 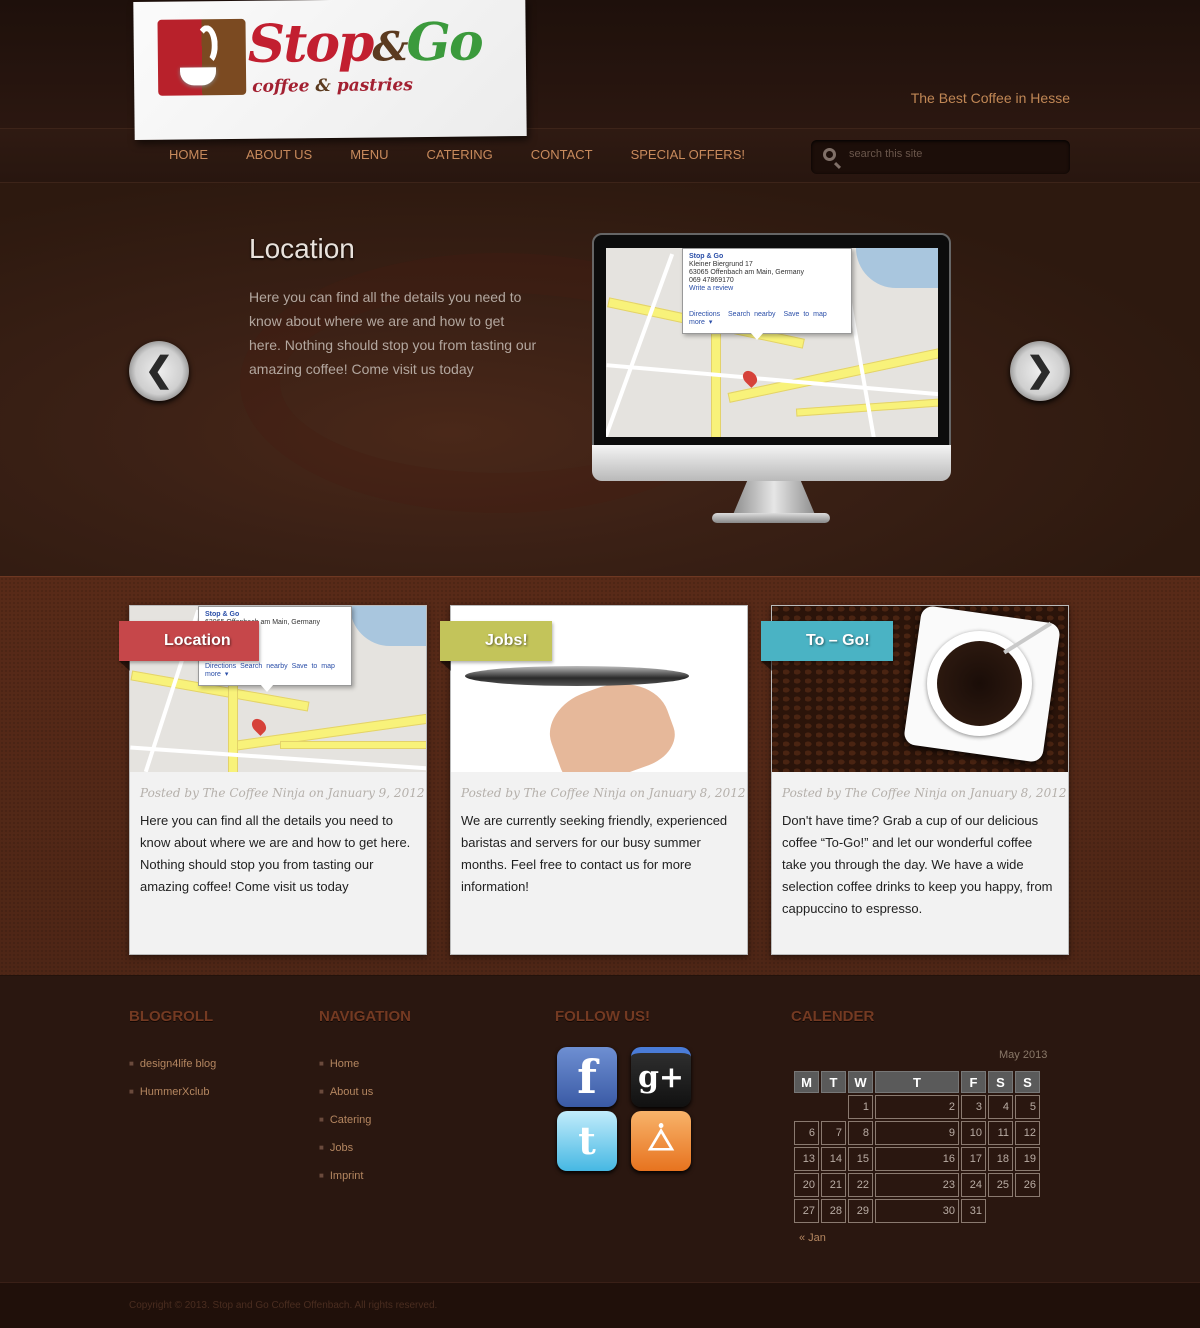 What do you see at coordinates (833, 1133) in the screenshot?
I see `calendar-day: 7` at bounding box center [833, 1133].